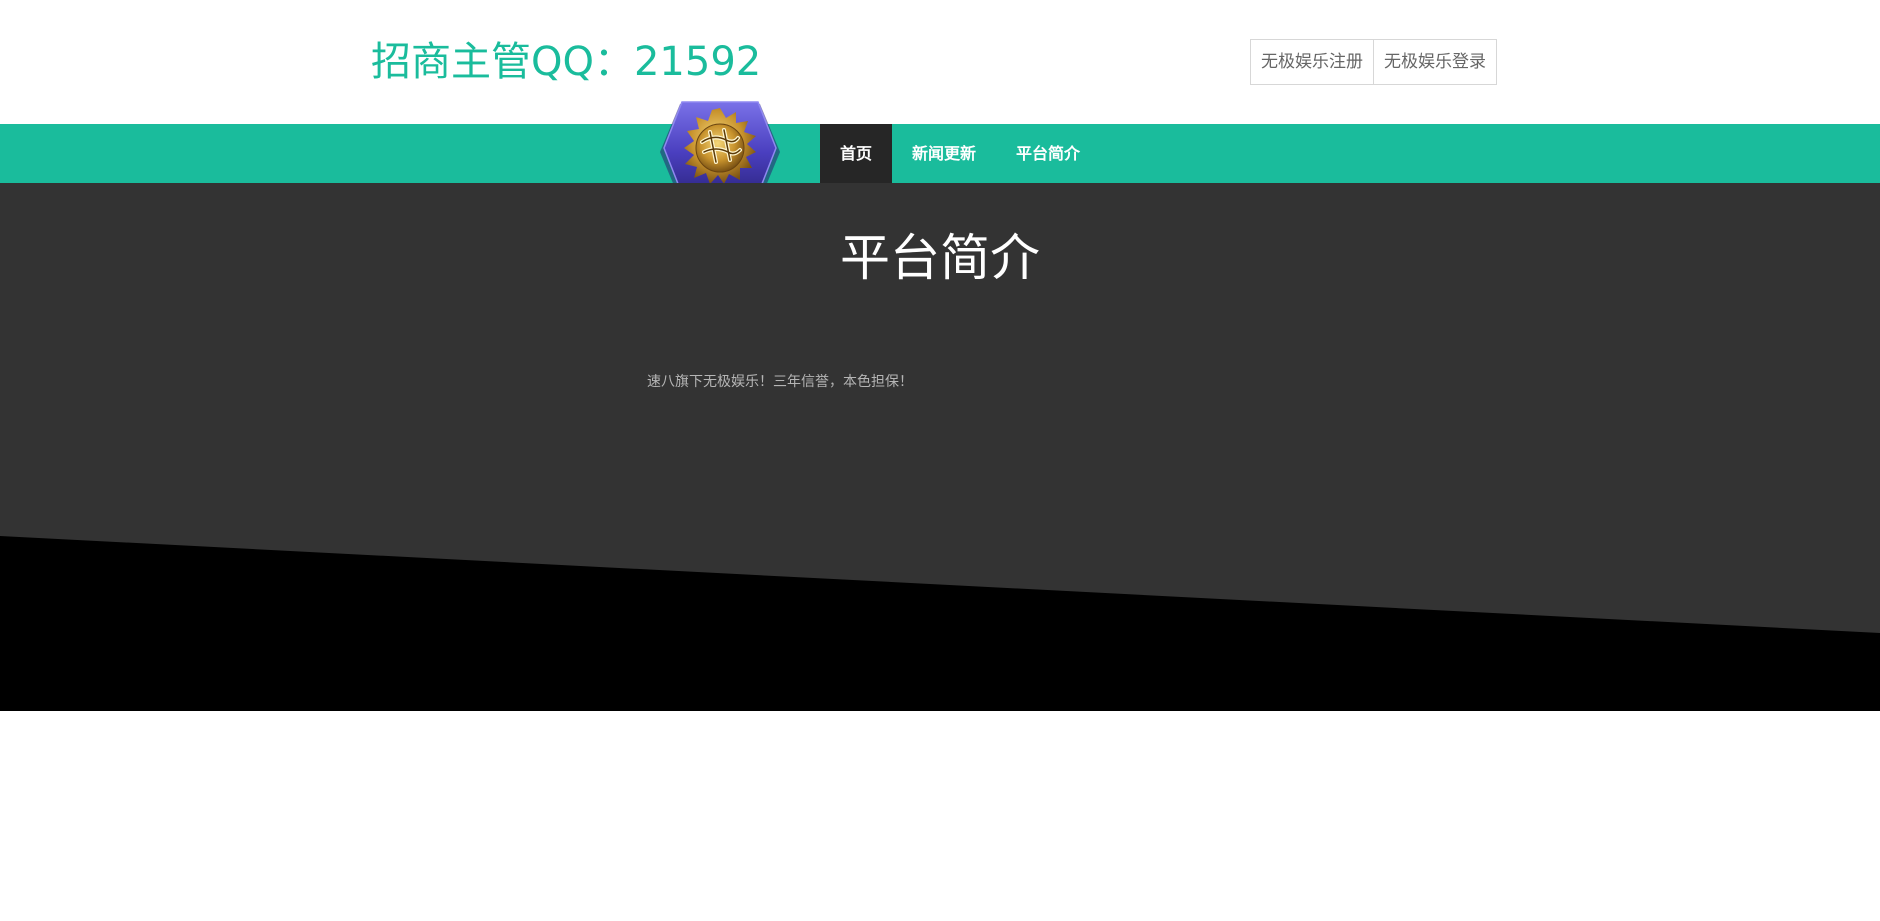 This screenshot has height=921, width=1880. I want to click on login-button: 无极娱乐登录, so click(1435, 62).